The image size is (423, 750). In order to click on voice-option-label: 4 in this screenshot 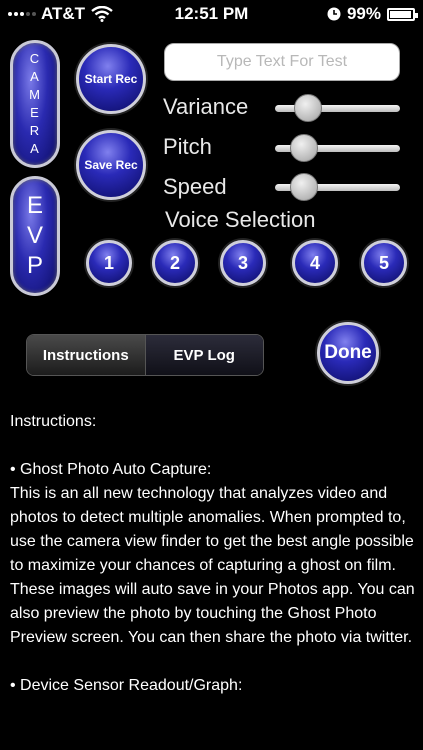, I will do `click(314, 262)`.